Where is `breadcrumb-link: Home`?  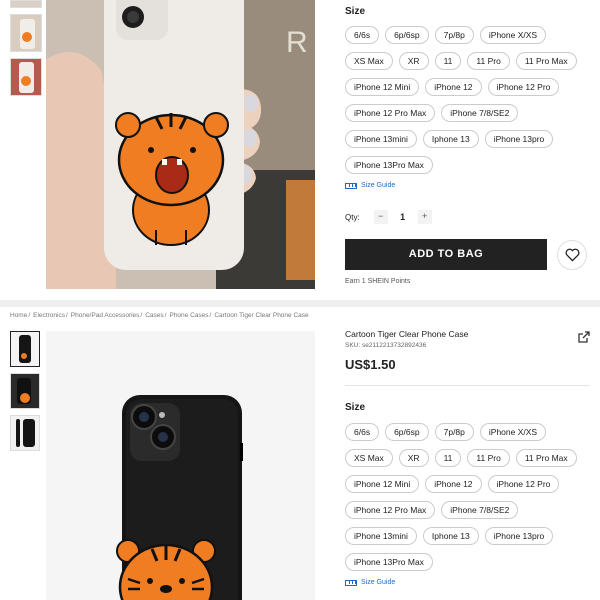
breadcrumb-link: Home is located at coordinates (18, 315).